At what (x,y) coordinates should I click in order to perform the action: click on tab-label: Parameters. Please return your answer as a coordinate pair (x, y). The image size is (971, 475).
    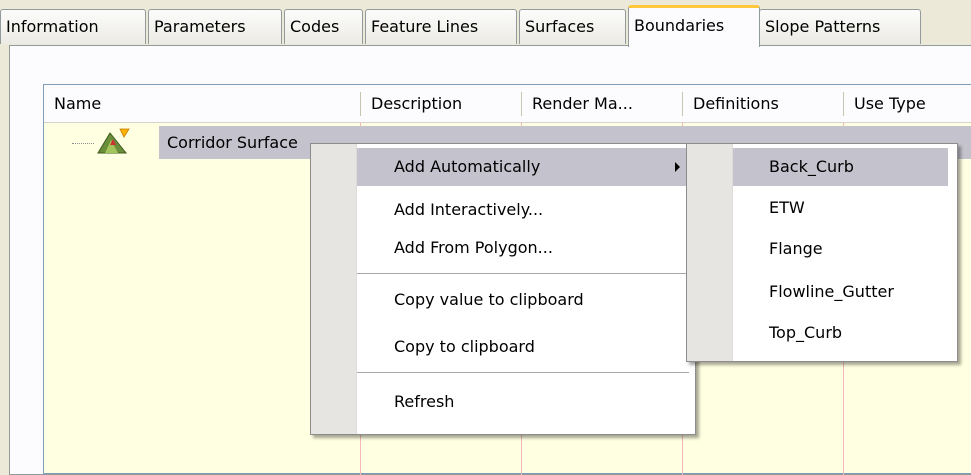
    Looking at the image, I should click on (200, 26).